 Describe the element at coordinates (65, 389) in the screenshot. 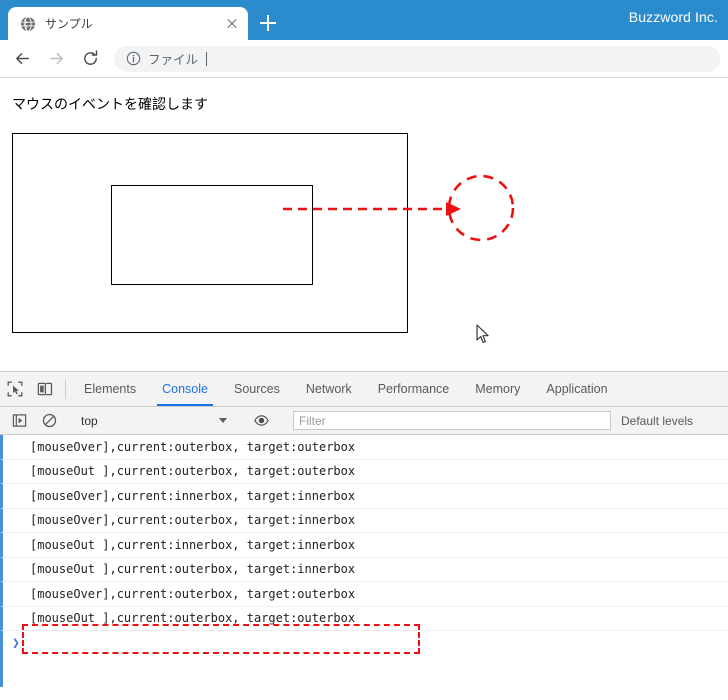

I see `toolbar-divider` at that location.